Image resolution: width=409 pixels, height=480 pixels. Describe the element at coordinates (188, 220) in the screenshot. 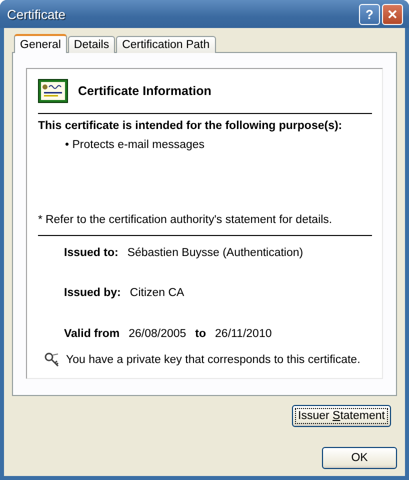

I see `footnote-text: Refer to the certification authority's statement for details.` at that location.